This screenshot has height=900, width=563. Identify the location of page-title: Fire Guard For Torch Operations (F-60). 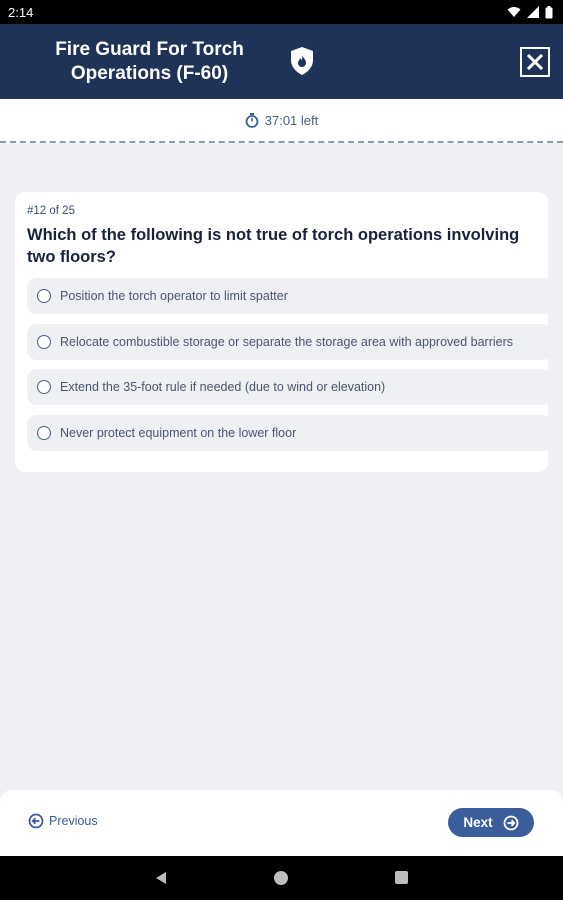
(149, 61).